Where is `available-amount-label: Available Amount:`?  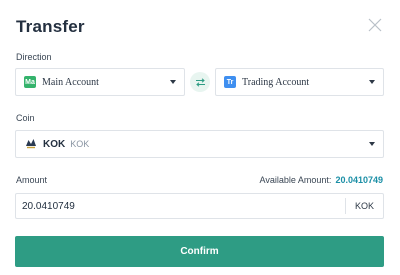 available-amount-label: Available Amount: is located at coordinates (295, 180).